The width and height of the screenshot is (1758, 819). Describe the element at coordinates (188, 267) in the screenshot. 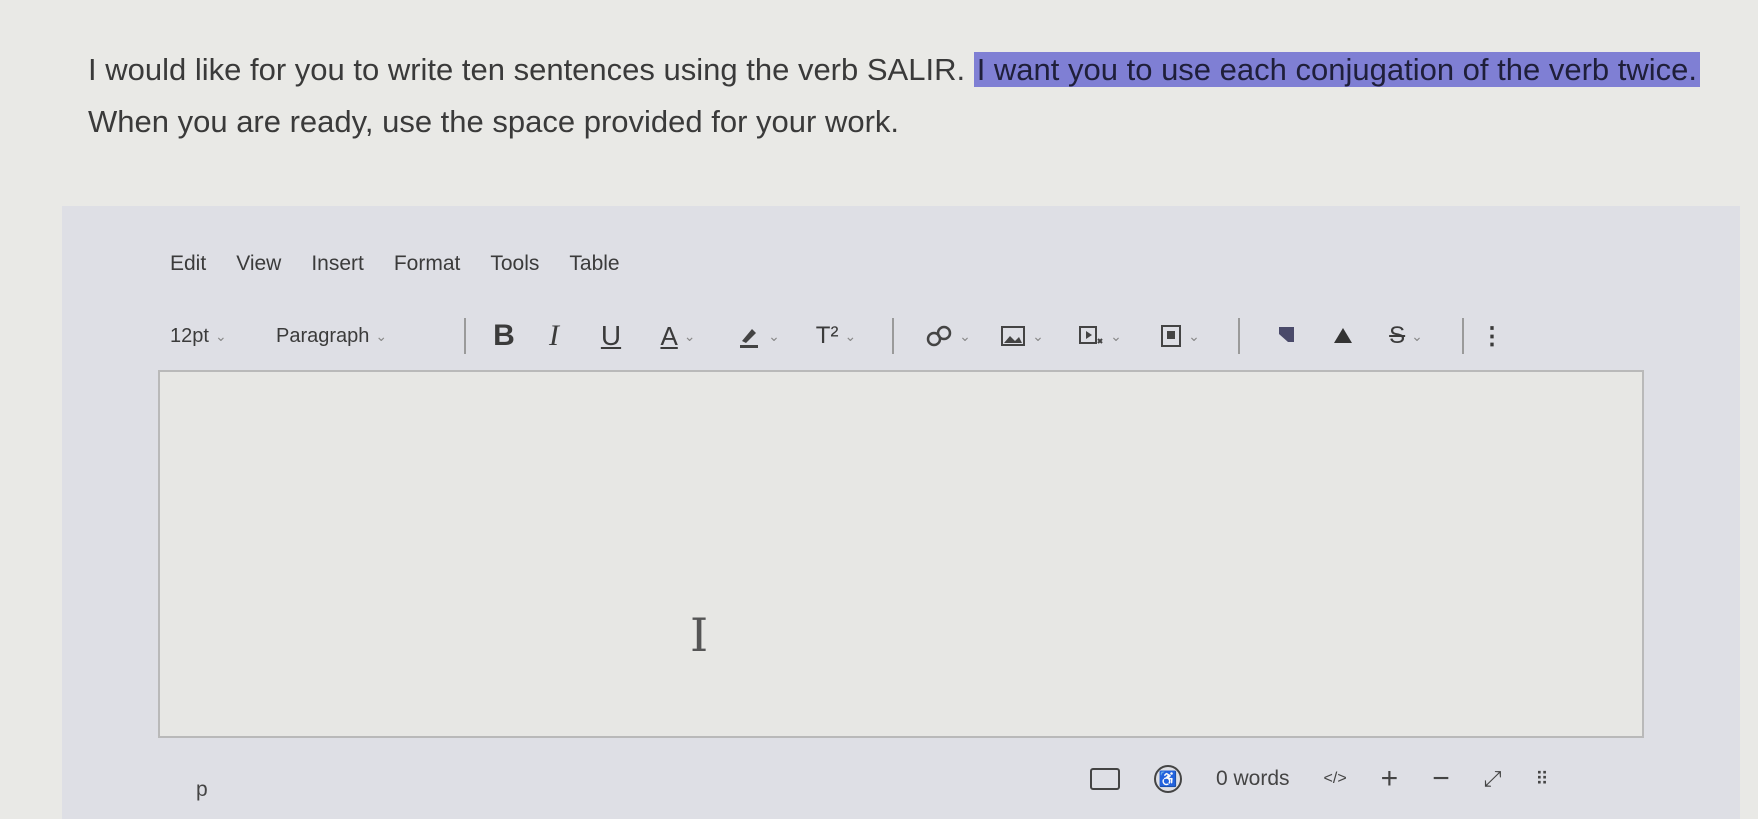

I see `menu-edit: Edit` at that location.